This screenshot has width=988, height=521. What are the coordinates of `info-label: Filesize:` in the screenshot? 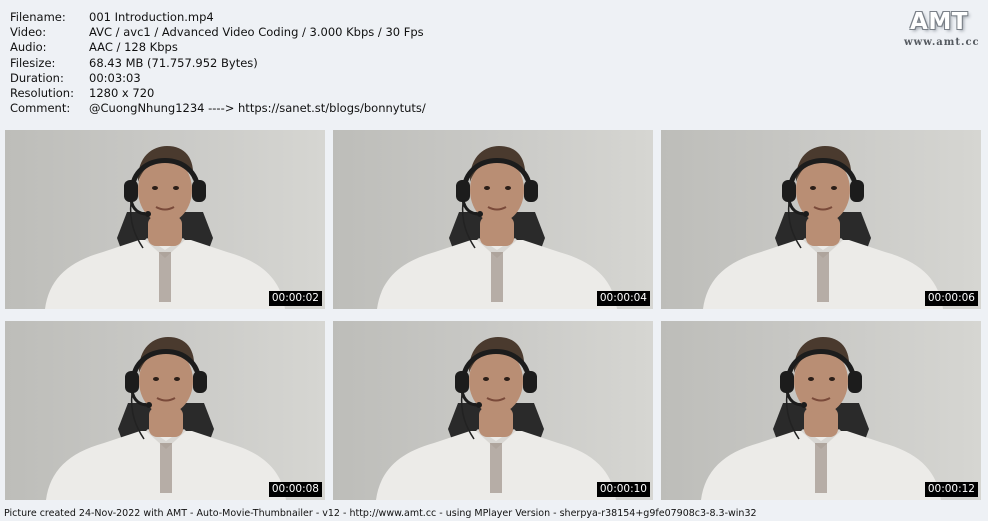 It's located at (33, 62).